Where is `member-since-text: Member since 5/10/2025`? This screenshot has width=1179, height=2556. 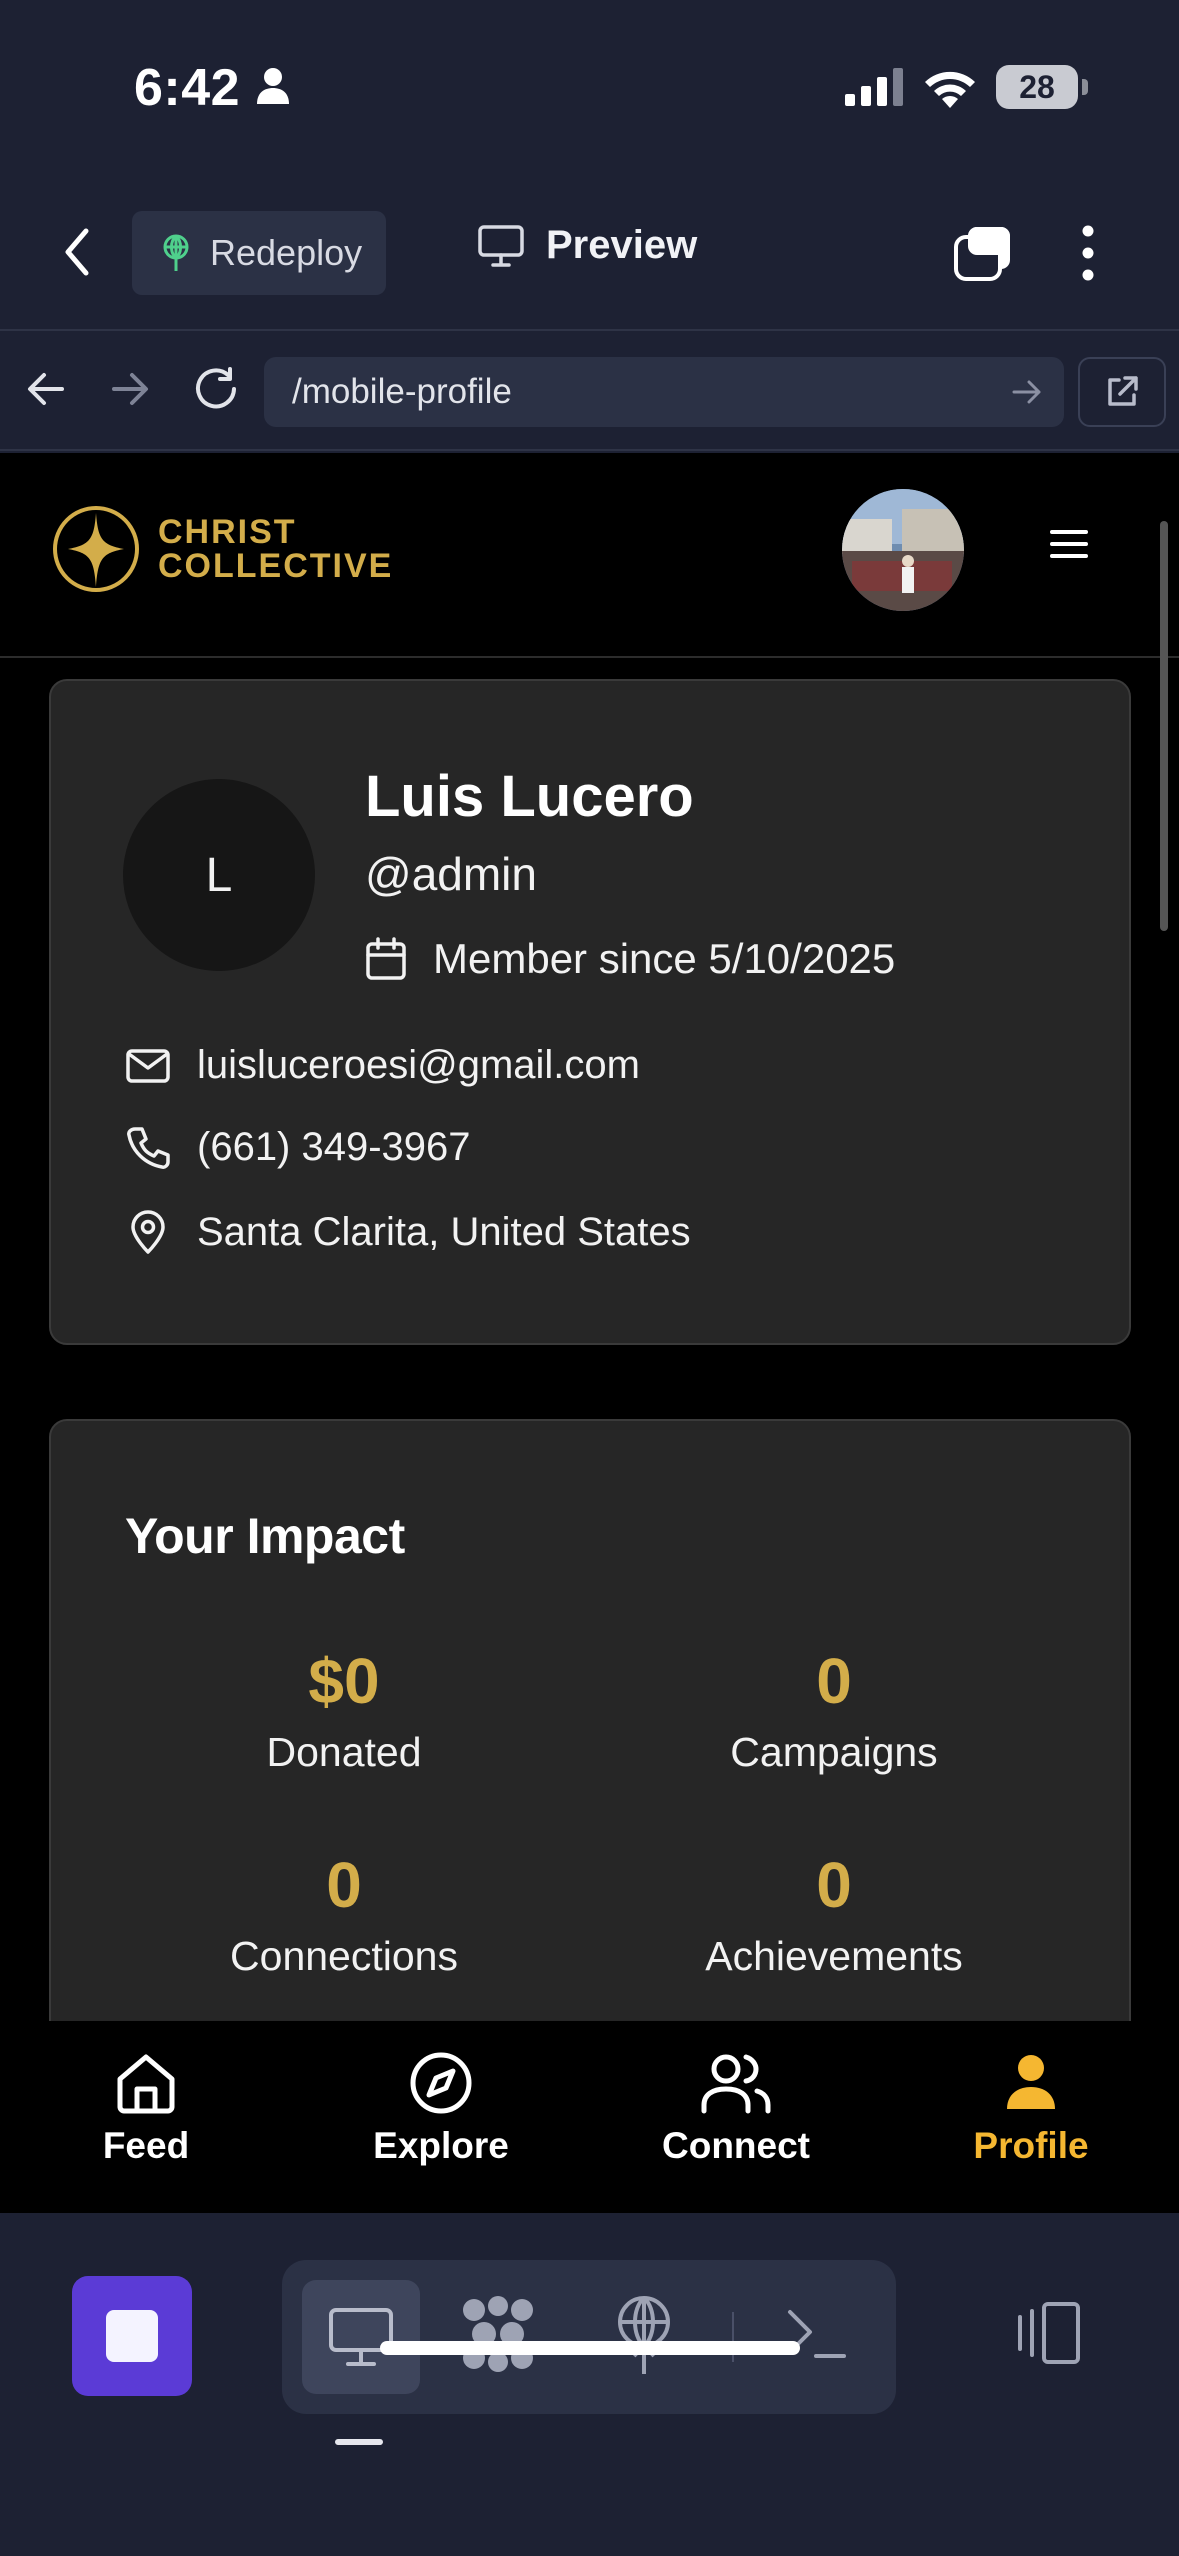 member-since-text: Member since 5/10/2025 is located at coordinates (664, 958).